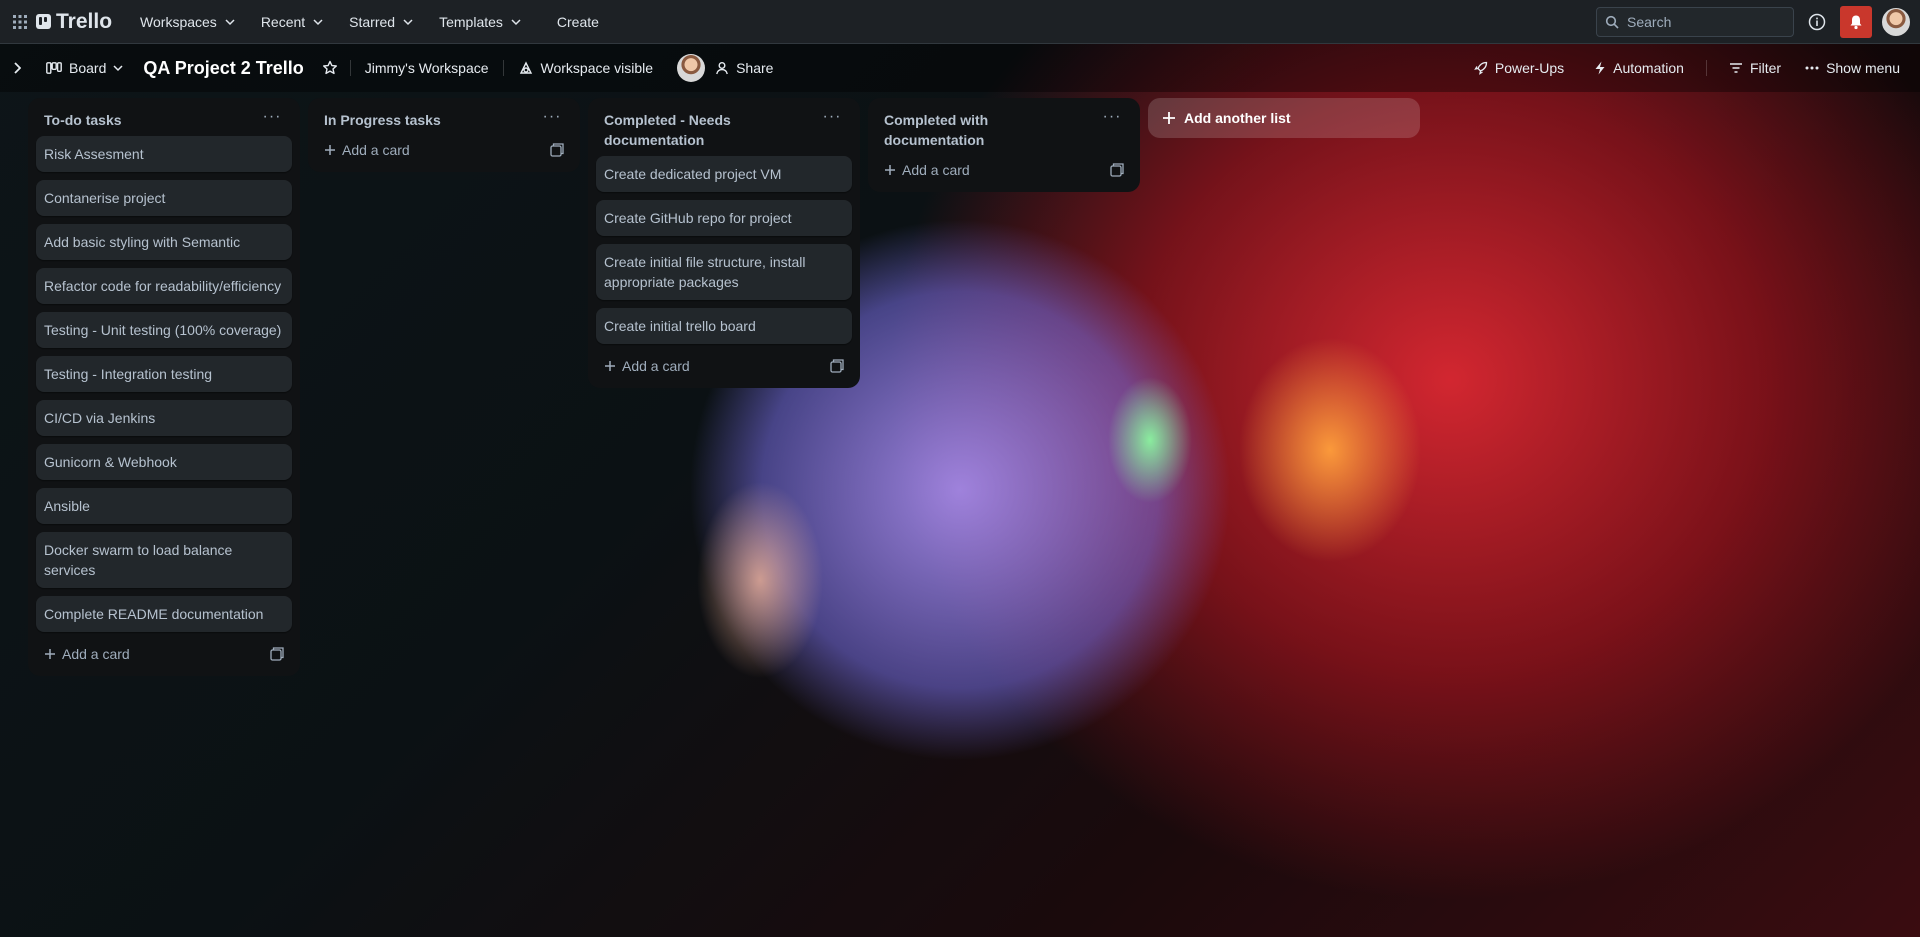 This screenshot has height=937, width=1920. Describe the element at coordinates (724, 218) in the screenshot. I see `card: Create GitHub repo for project` at that location.